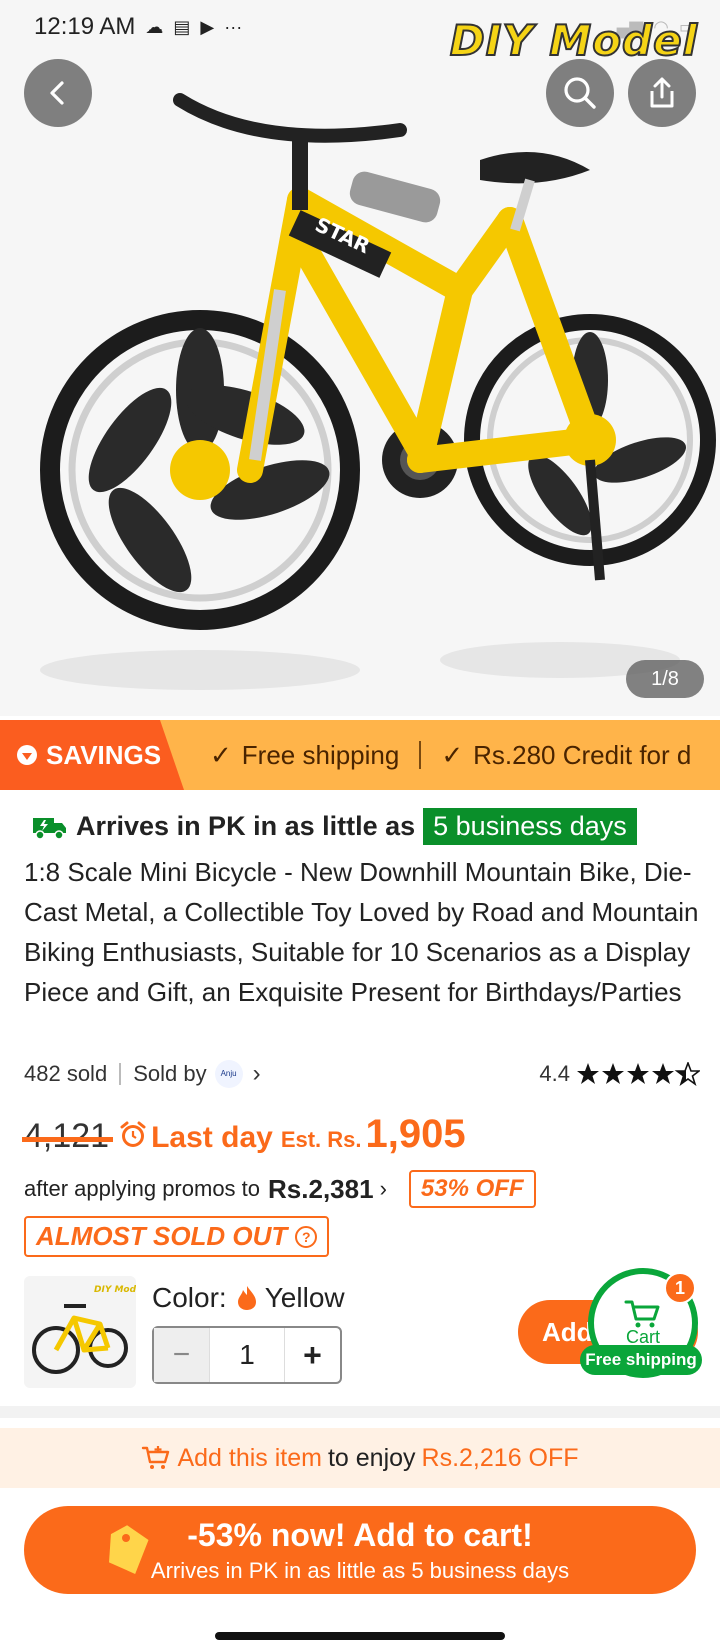 The image size is (720, 1650). Describe the element at coordinates (156, 1457) in the screenshot. I see `cart-plus-icon` at that location.